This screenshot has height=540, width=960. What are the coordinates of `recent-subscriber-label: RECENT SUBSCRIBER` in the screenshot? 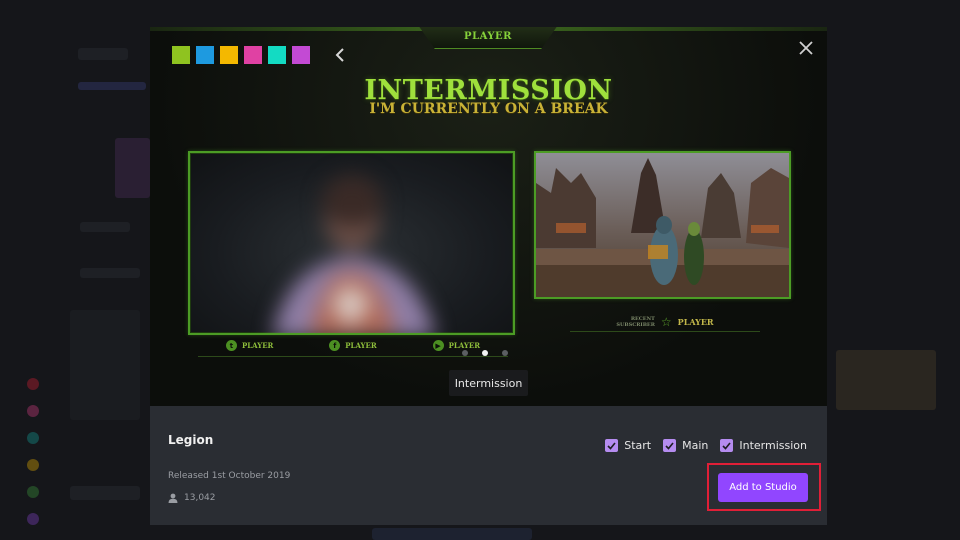 It's located at (635, 322).